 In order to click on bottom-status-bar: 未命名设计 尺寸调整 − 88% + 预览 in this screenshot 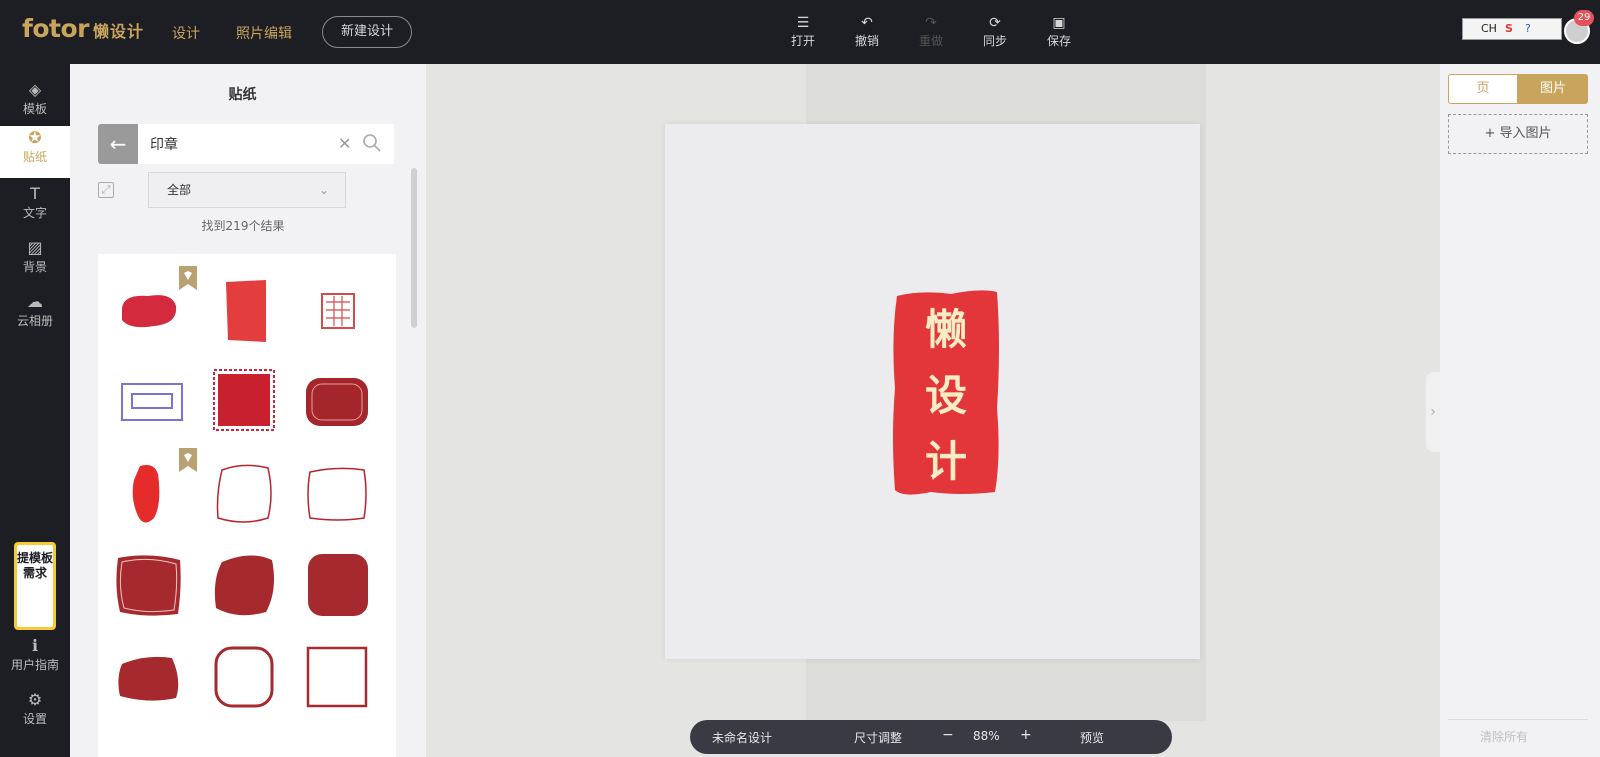, I will do `click(931, 737)`.